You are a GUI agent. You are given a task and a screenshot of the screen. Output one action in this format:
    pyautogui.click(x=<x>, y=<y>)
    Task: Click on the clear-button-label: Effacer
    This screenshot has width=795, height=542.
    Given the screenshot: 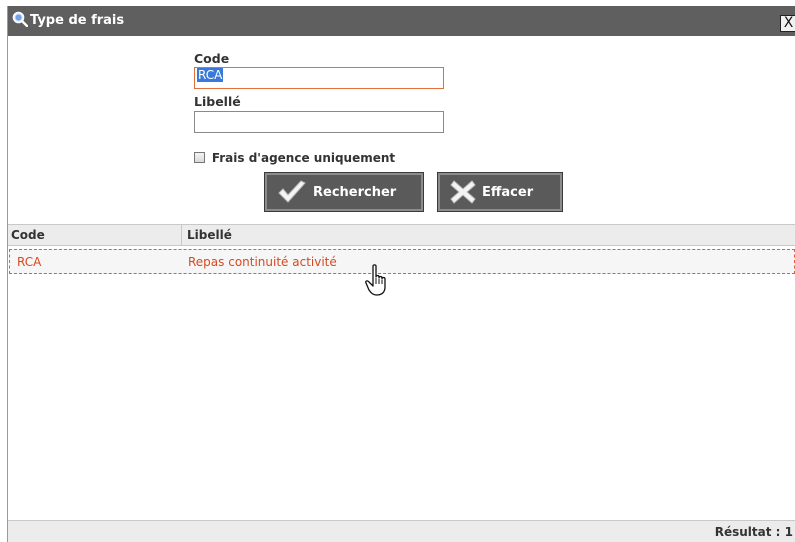 What is the action you would take?
    pyautogui.click(x=508, y=192)
    